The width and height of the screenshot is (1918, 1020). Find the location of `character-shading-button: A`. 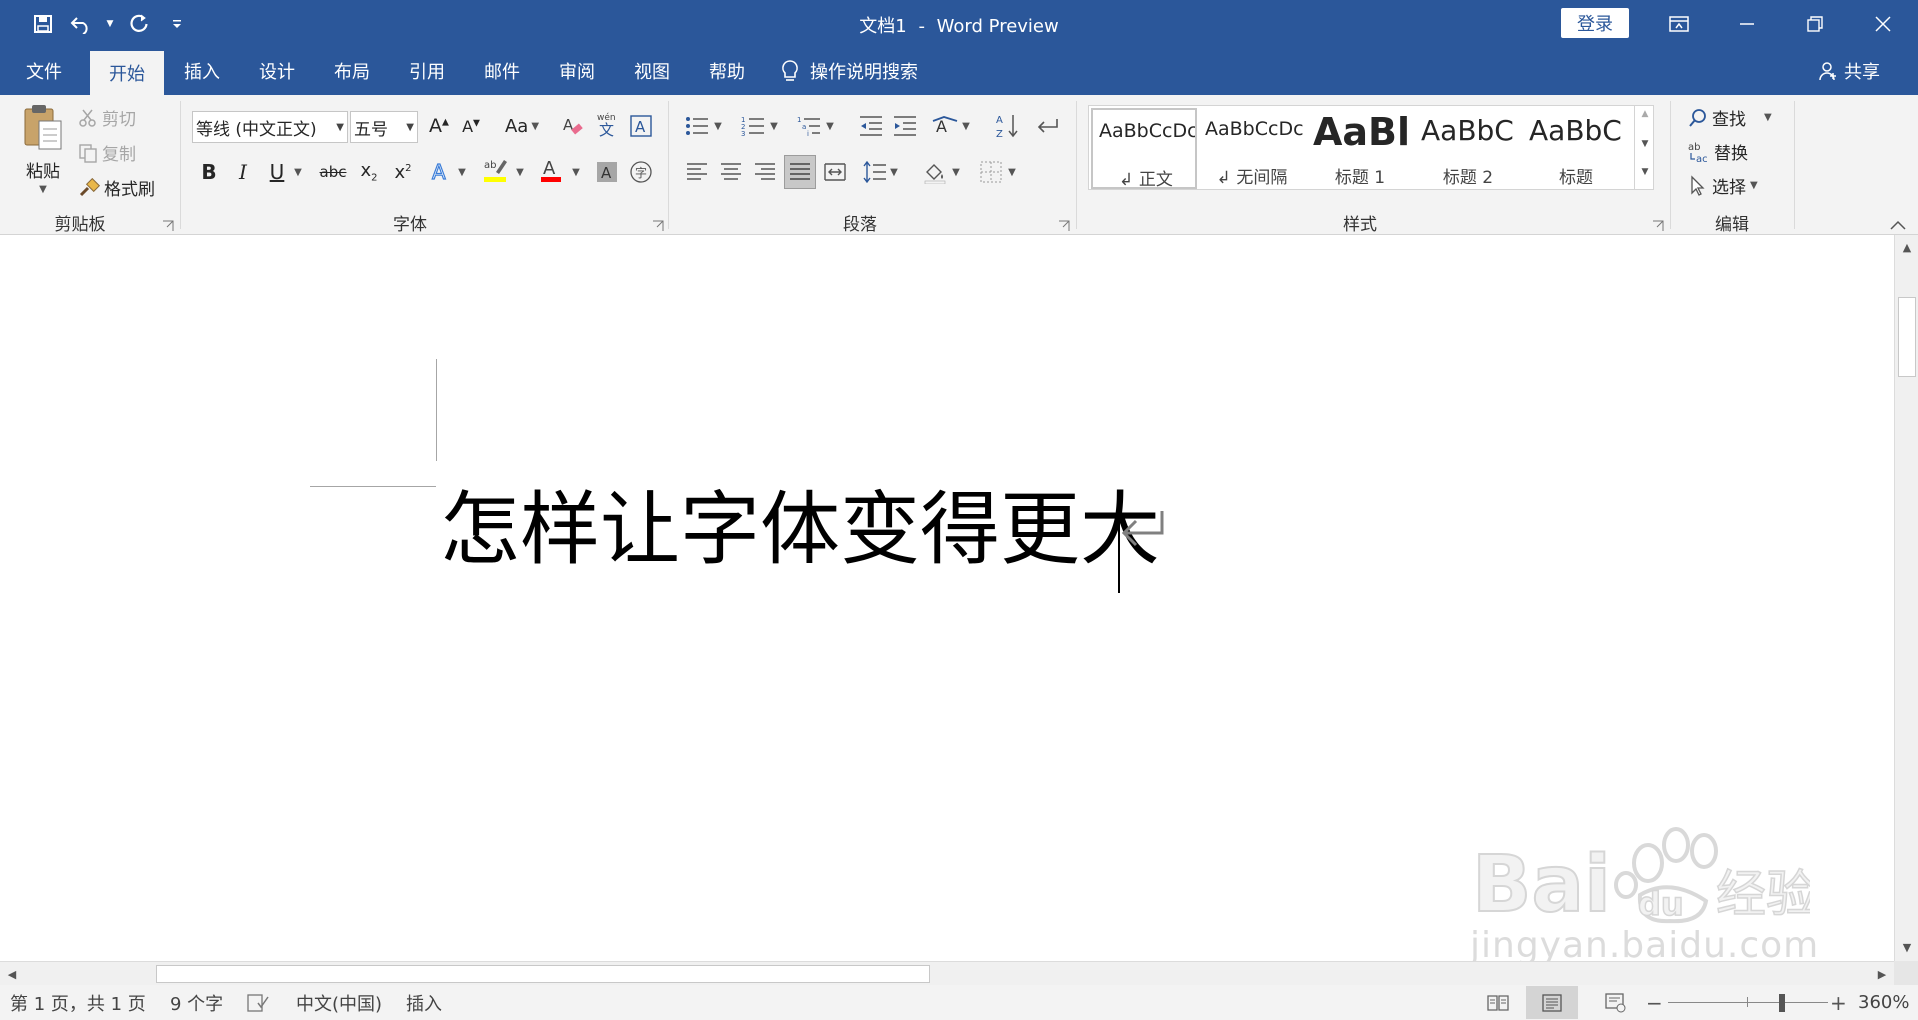

character-shading-button: A is located at coordinates (607, 172).